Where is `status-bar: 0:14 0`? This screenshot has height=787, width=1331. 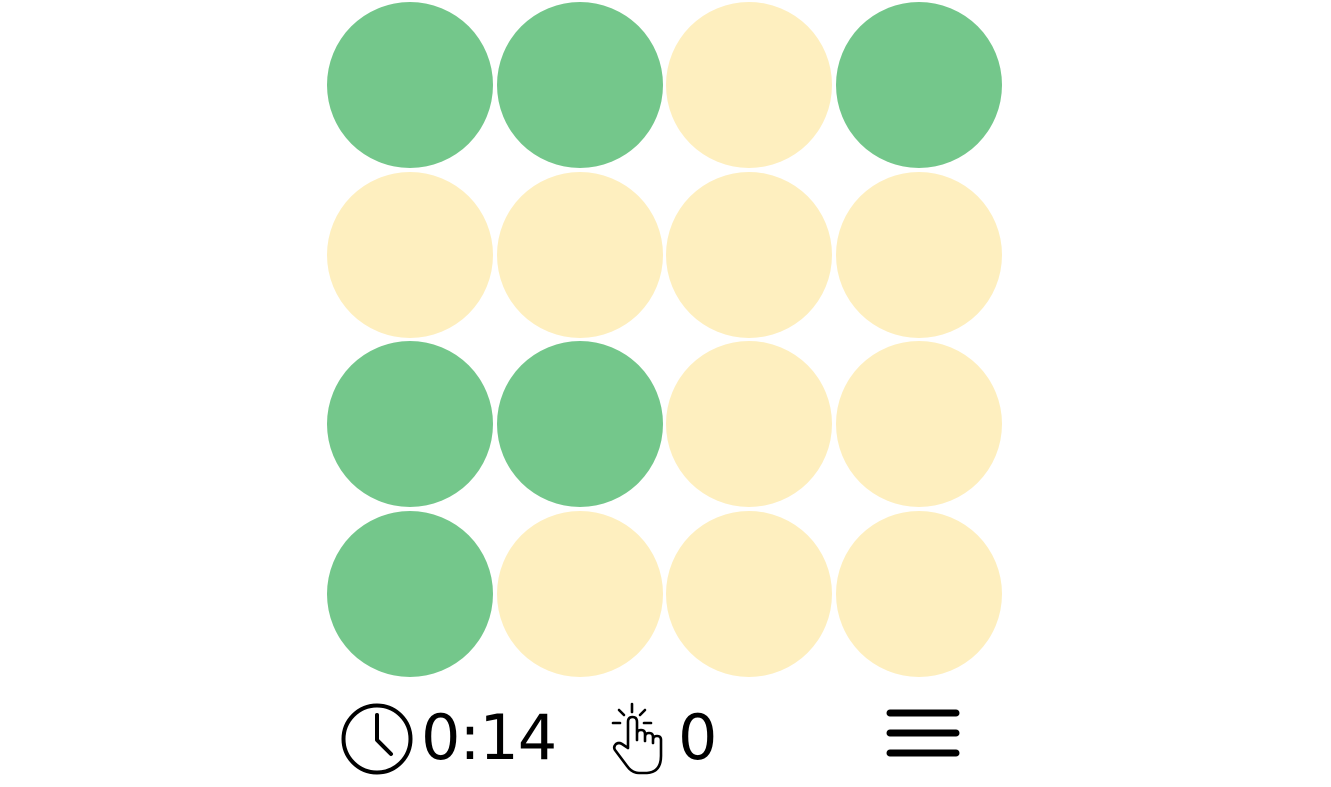
status-bar: 0:14 0 is located at coordinates (665, 738).